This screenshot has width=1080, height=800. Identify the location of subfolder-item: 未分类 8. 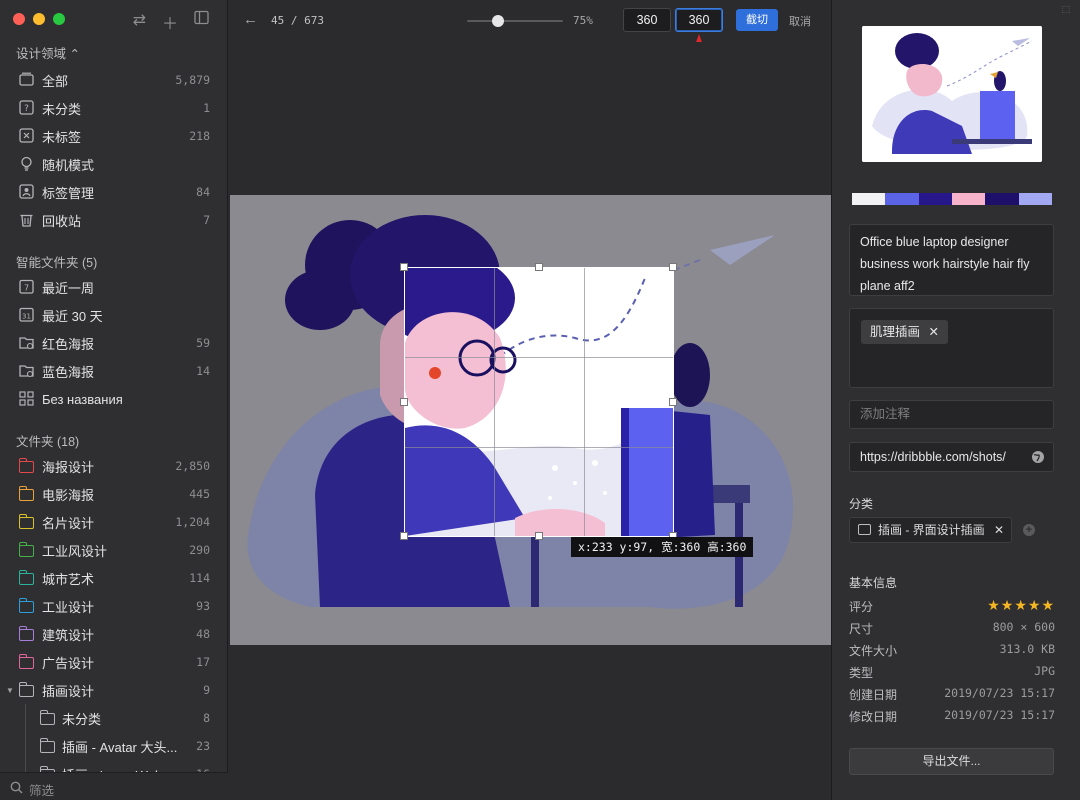
(114, 718).